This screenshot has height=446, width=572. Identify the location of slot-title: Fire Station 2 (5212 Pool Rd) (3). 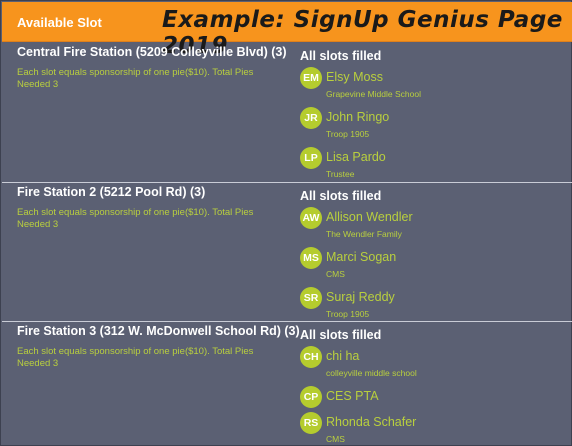
(111, 192).